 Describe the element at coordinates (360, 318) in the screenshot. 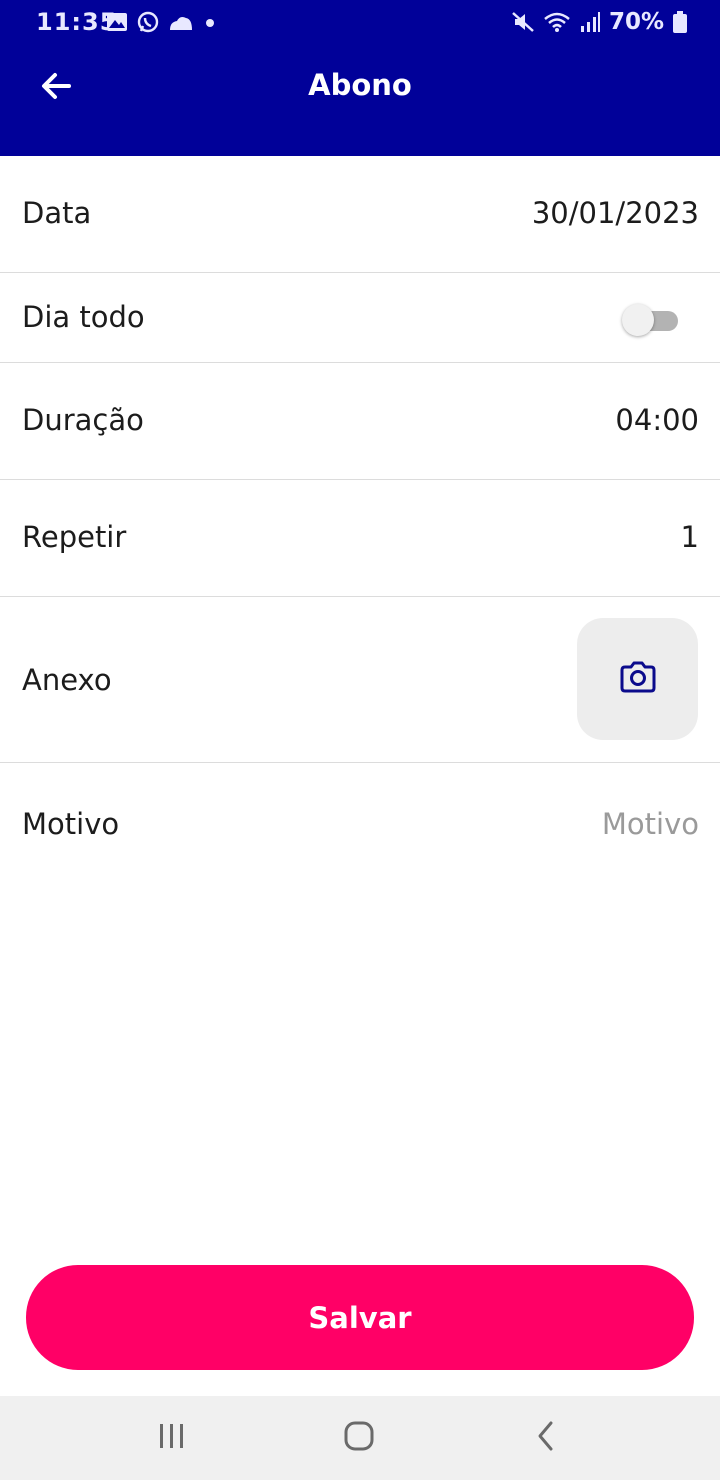

I see `all-day-row: Dia todo` at that location.